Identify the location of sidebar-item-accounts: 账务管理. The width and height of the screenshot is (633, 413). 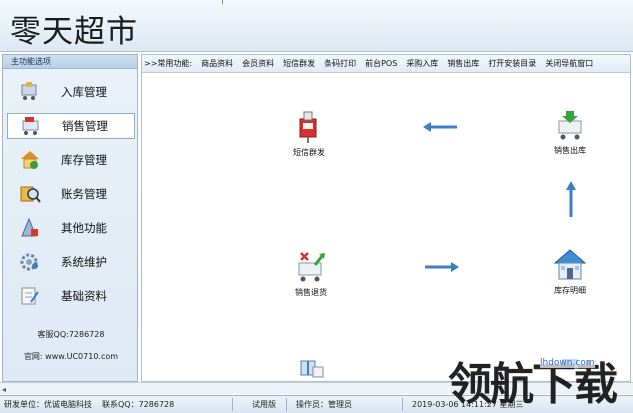
(71, 194).